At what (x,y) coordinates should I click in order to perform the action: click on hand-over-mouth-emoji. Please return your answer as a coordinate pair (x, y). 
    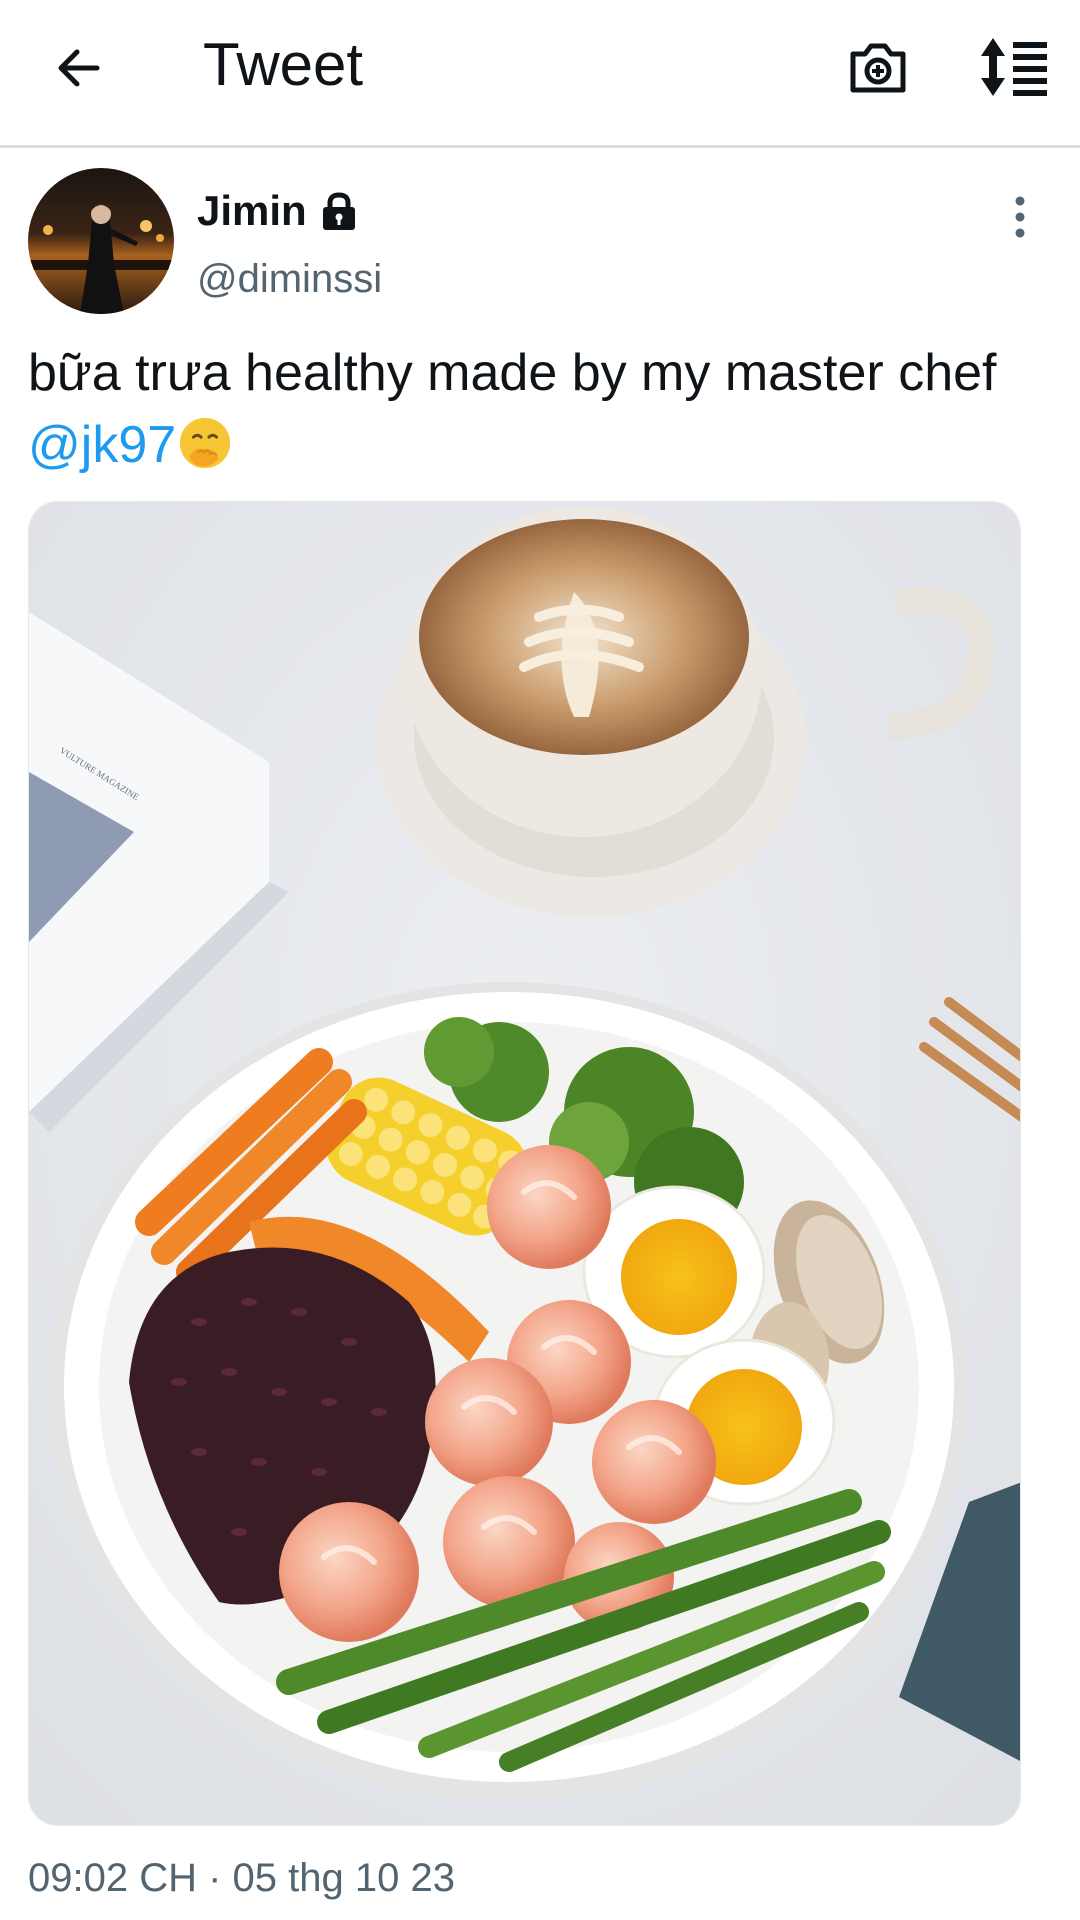
    Looking at the image, I should click on (205, 443).